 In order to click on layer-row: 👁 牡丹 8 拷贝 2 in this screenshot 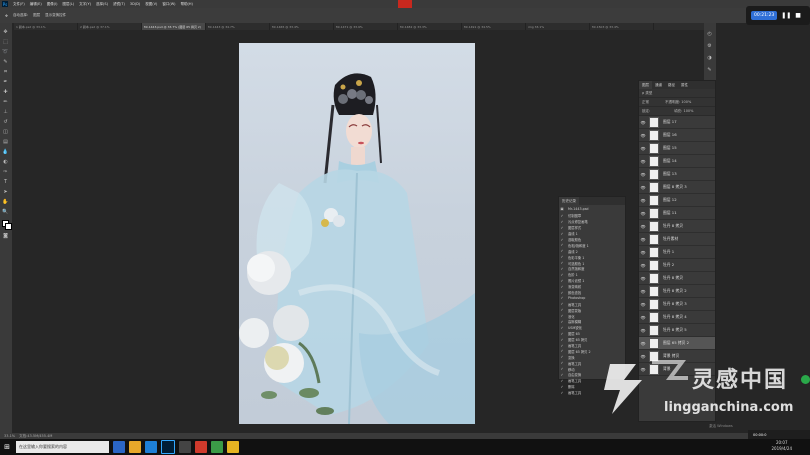, I will do `click(677, 291)`.